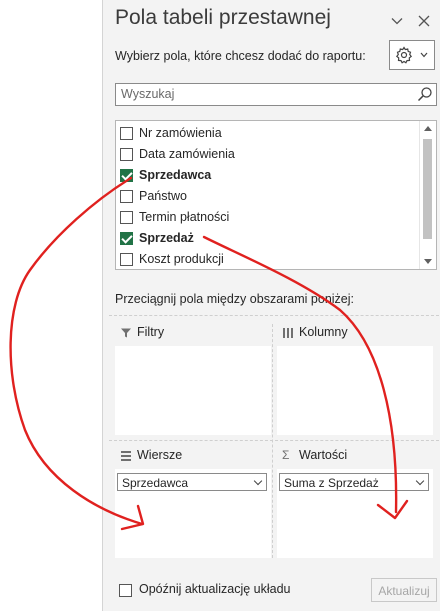 This screenshot has height=611, width=440. I want to click on rows-drop-zone: Sprzedawca, so click(193, 513).